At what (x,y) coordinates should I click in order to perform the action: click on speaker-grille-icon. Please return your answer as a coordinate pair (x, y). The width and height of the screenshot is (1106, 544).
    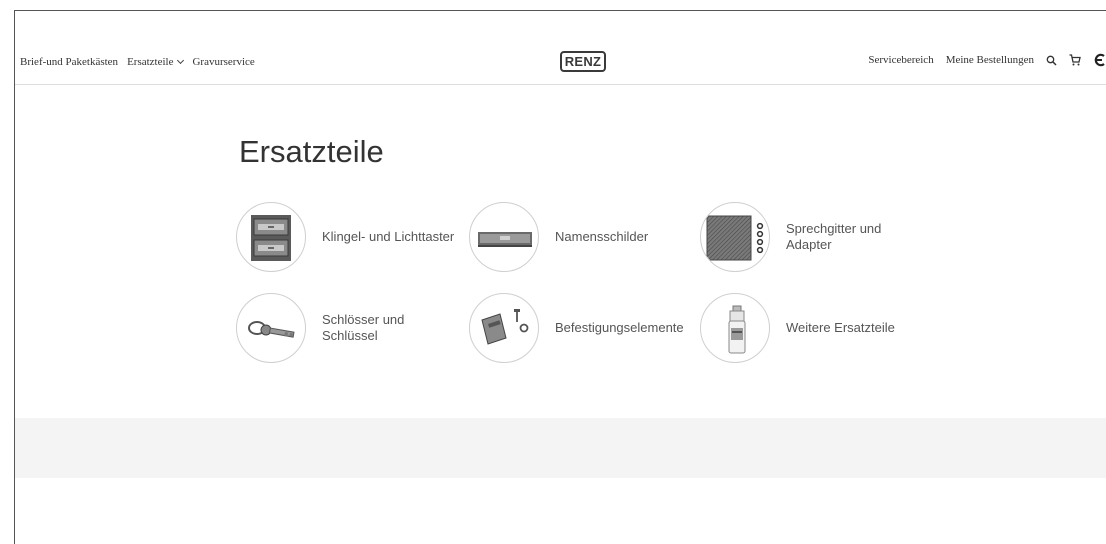
    Looking at the image, I should click on (735, 238).